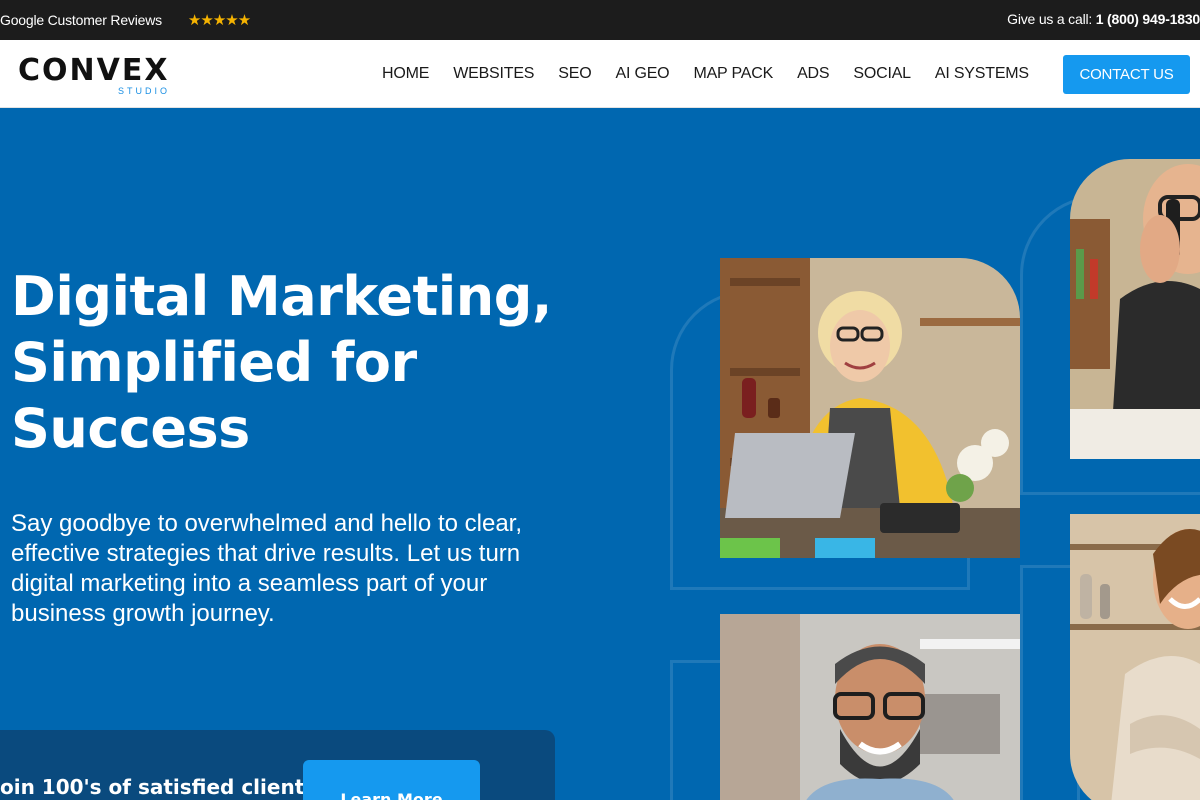 This screenshot has width=1200, height=800. What do you see at coordinates (1148, 19) in the screenshot?
I see `phone-number-link: 1 (800) 949-1830` at bounding box center [1148, 19].